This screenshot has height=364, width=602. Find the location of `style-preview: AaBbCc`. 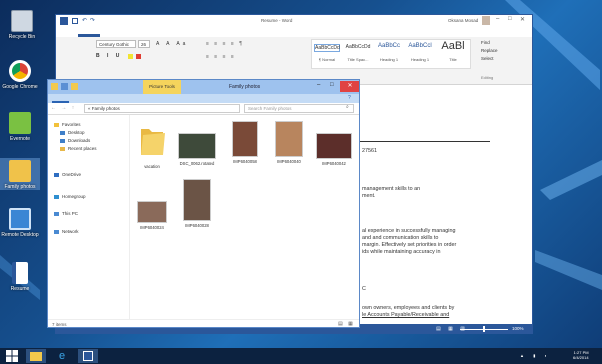

style-preview: AaBbCc is located at coordinates (389, 46).